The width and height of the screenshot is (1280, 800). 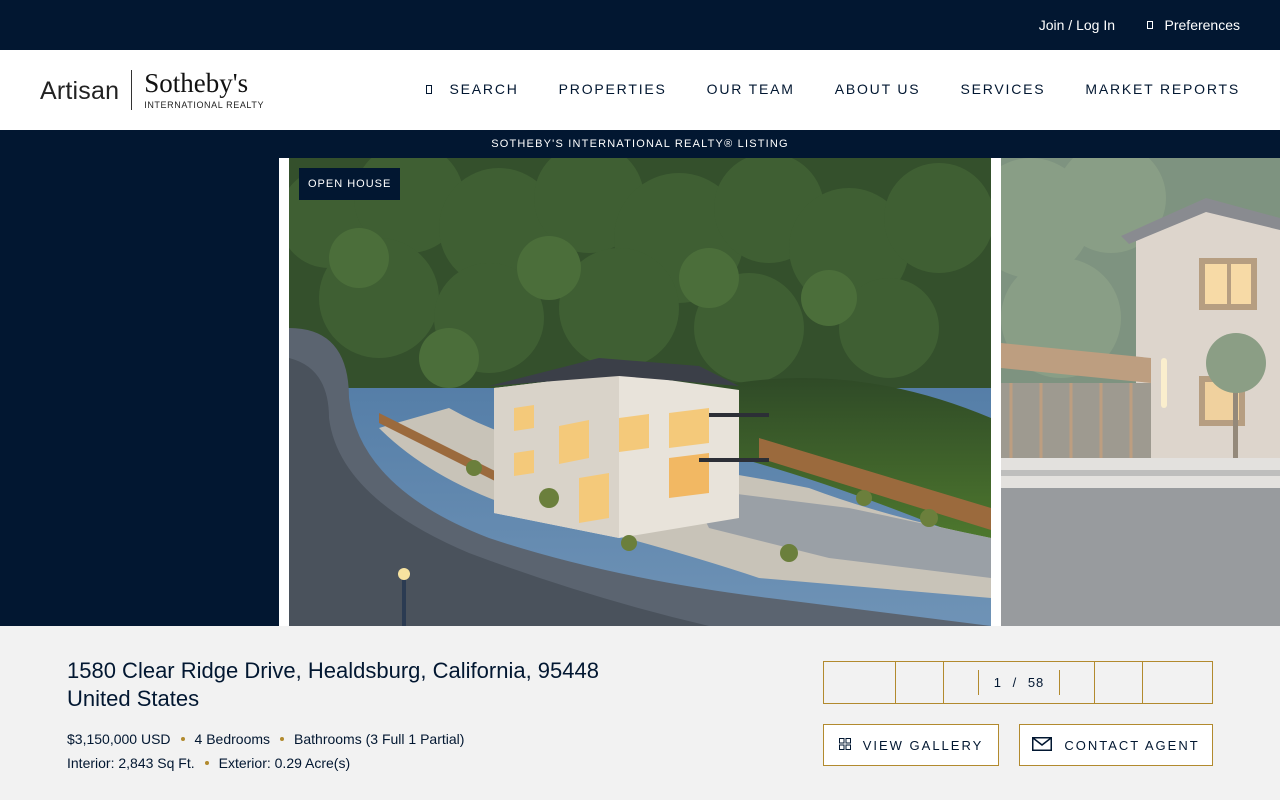 What do you see at coordinates (284, 763) in the screenshot?
I see `listing-exterior: Exterior: 0.29 Acre(s)` at bounding box center [284, 763].